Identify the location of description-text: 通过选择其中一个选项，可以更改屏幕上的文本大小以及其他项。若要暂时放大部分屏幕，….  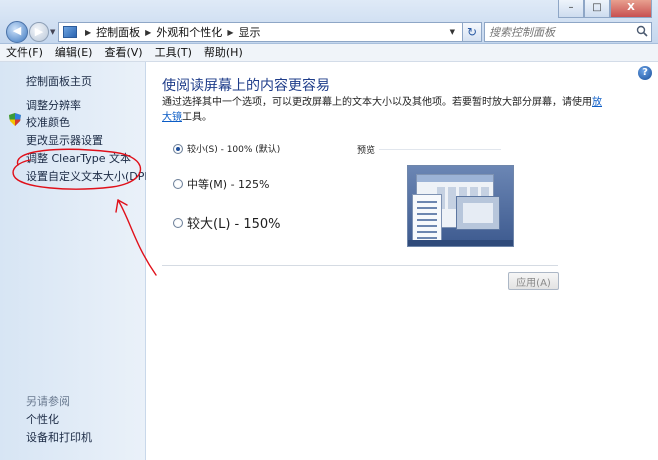
(382, 110).